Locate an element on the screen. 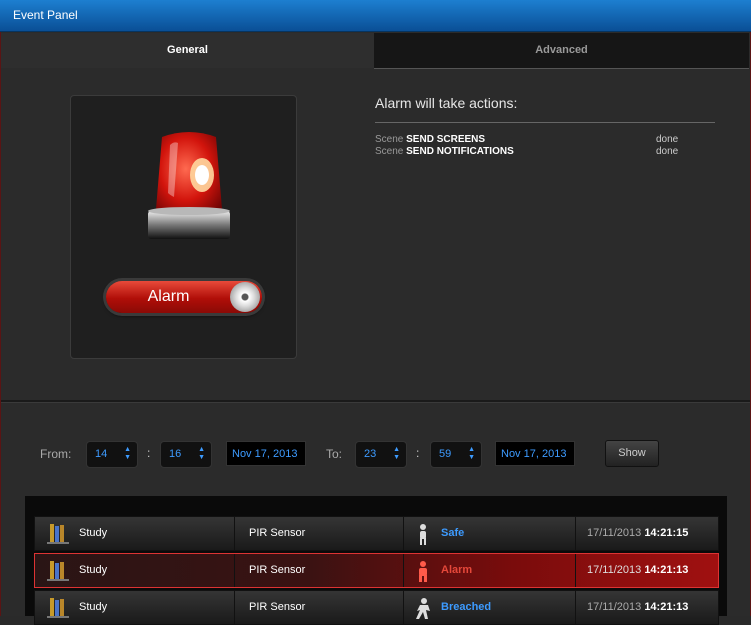 This screenshot has width=751, height=625. window-title: Event Panel is located at coordinates (45, 15).